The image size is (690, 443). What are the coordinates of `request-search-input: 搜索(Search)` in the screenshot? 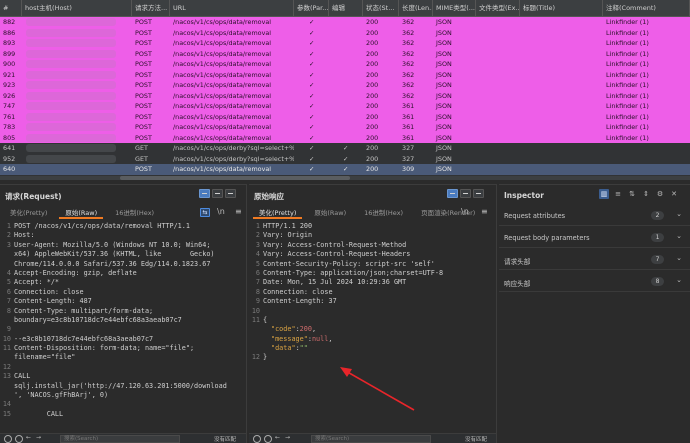 It's located at (120, 439).